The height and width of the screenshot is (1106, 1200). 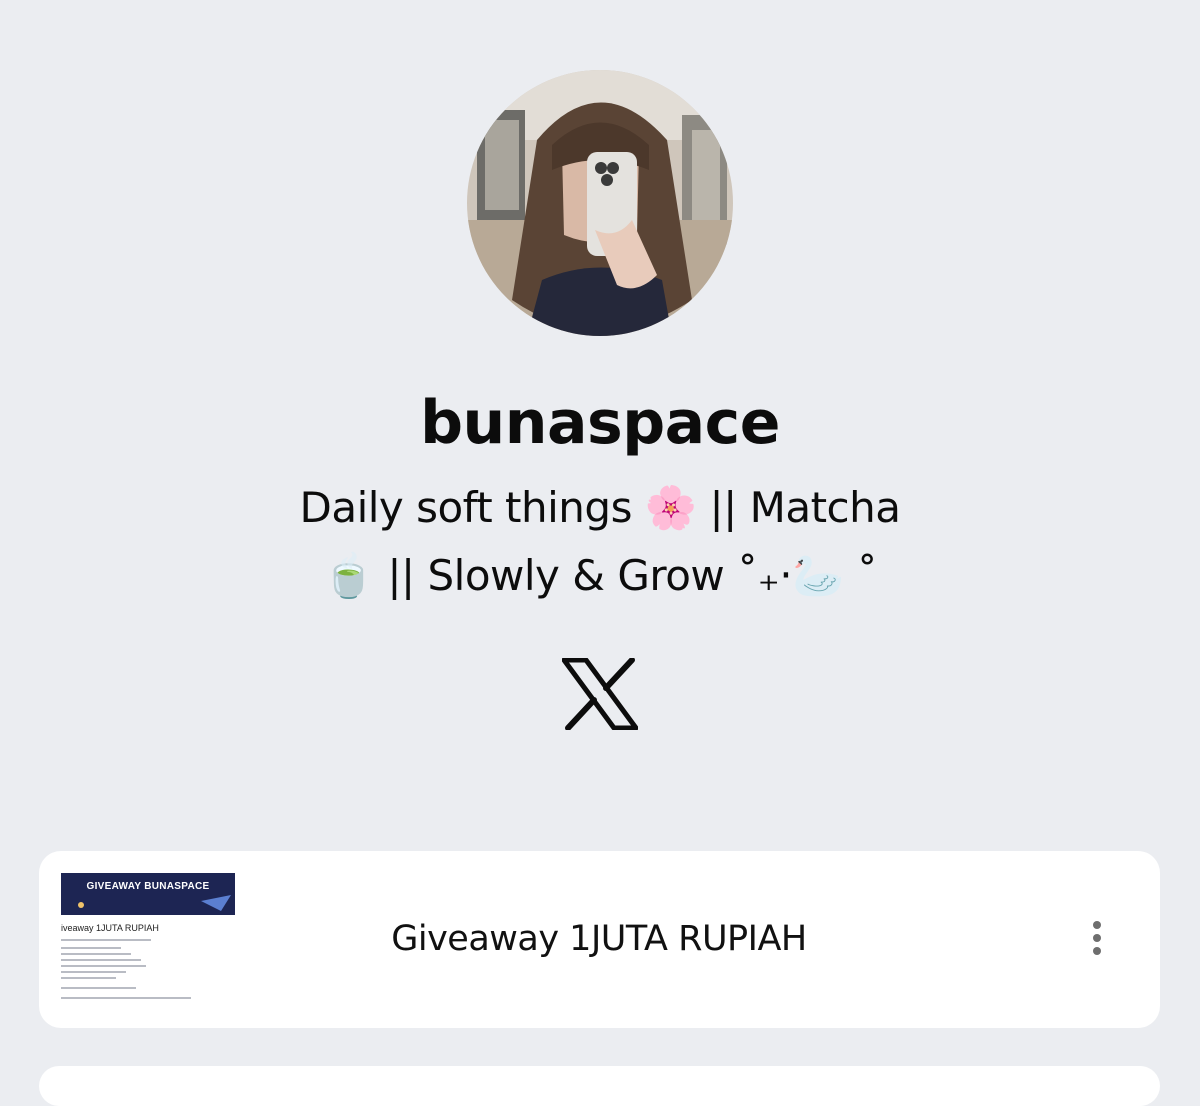 What do you see at coordinates (1097, 939) in the screenshot?
I see `more-vertical-icon` at bounding box center [1097, 939].